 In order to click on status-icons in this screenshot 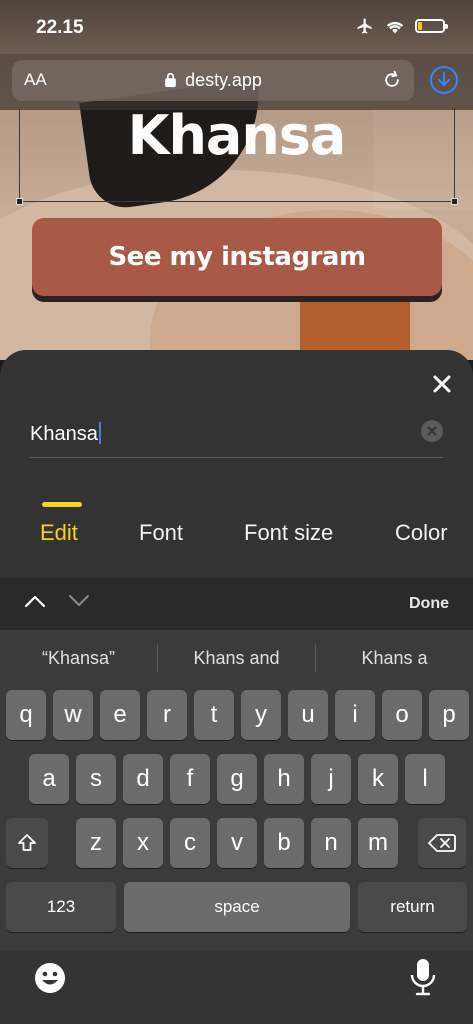, I will do `click(401, 26)`.